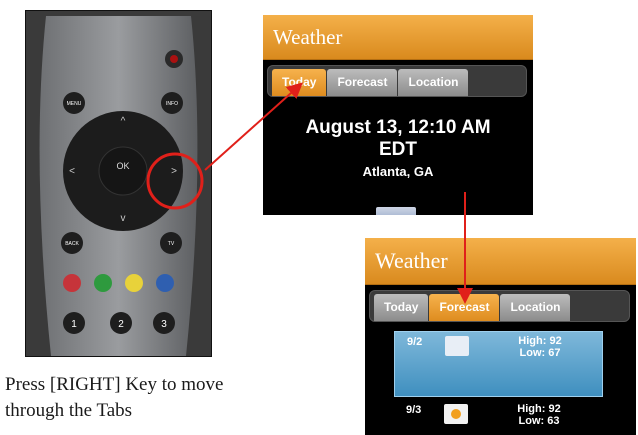 This screenshot has height=435, width=638. Describe the element at coordinates (103, 283) in the screenshot. I see `green-button` at that location.